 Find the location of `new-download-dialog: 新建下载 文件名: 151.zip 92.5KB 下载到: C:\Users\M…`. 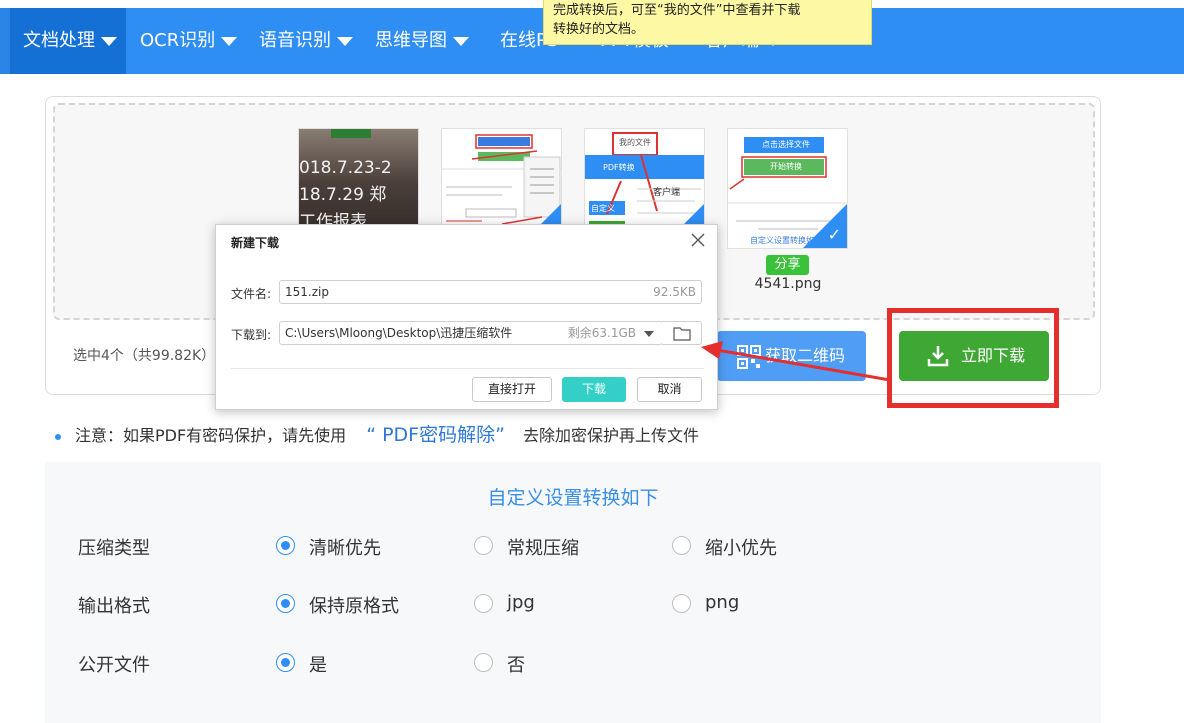

new-download-dialog: 新建下载 文件名: 151.zip 92.5KB 下载到: C:\Users\M… is located at coordinates (466, 317).